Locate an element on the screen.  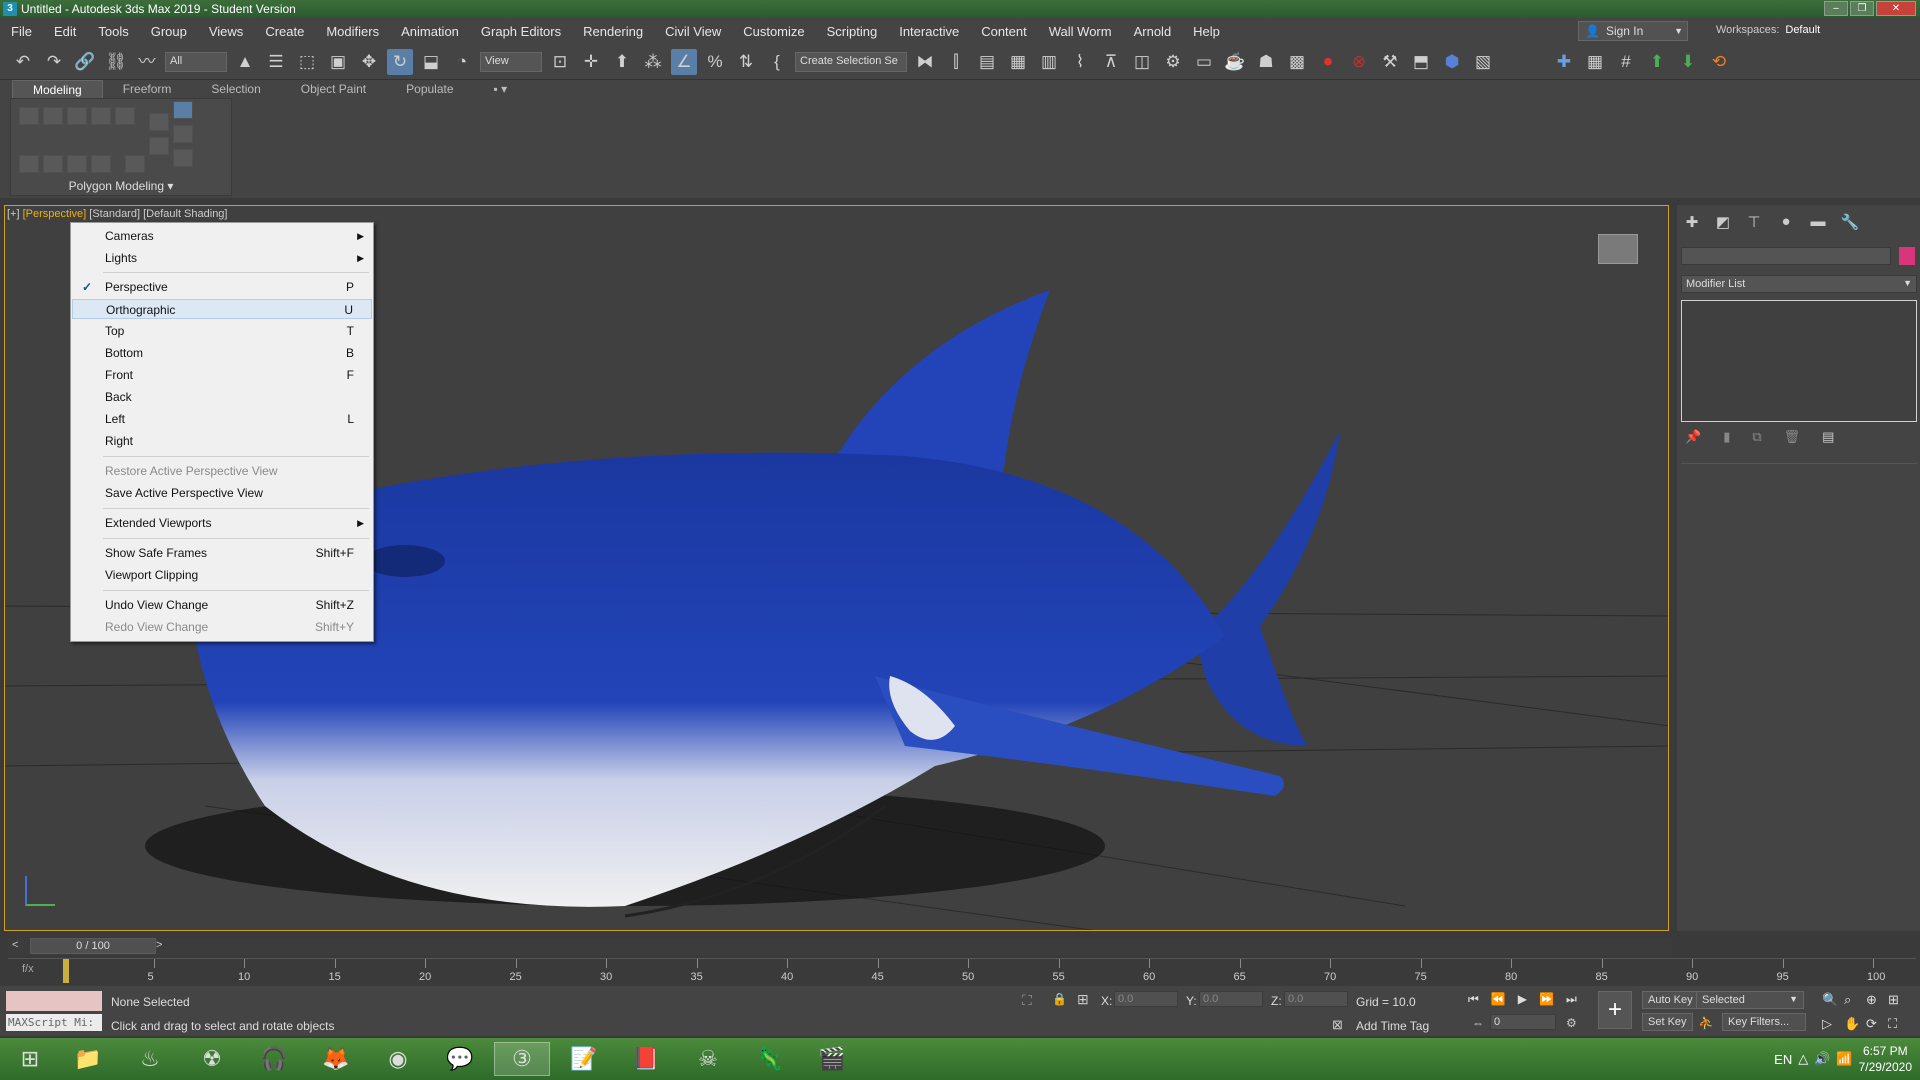
field-of-view-icon: ▷ is located at coordinates (1833, 1024).